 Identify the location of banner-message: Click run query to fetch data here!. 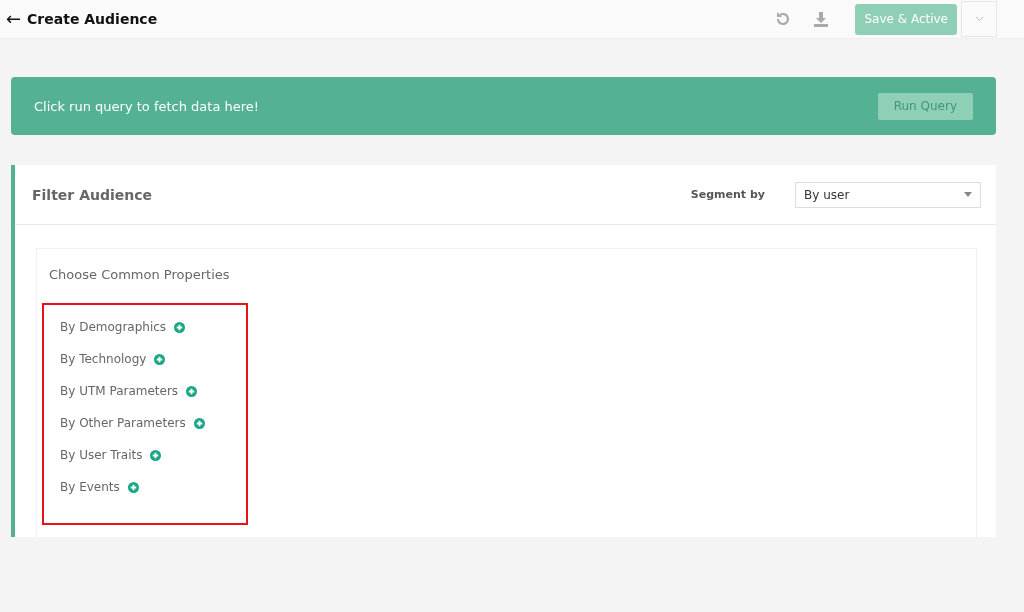
(147, 106).